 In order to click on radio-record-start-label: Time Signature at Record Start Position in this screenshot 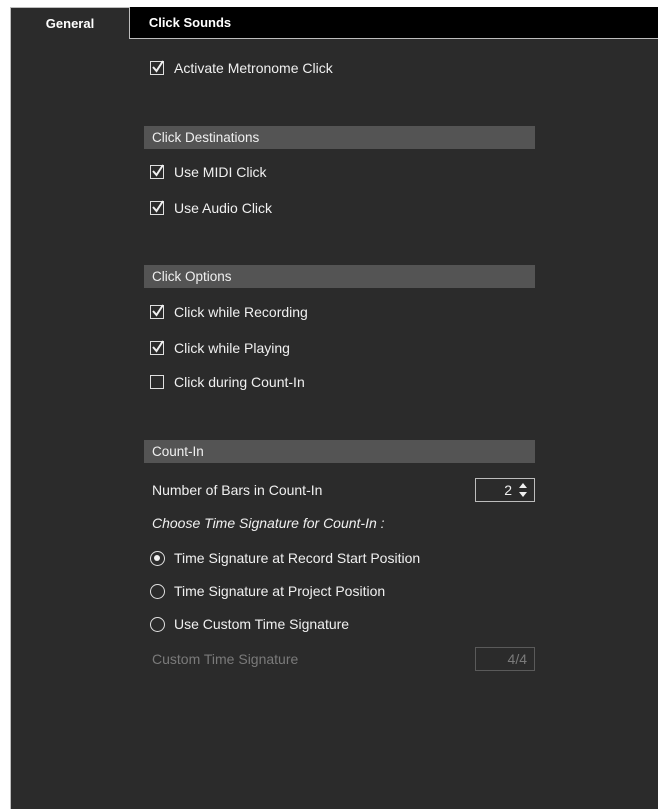, I will do `click(297, 558)`.